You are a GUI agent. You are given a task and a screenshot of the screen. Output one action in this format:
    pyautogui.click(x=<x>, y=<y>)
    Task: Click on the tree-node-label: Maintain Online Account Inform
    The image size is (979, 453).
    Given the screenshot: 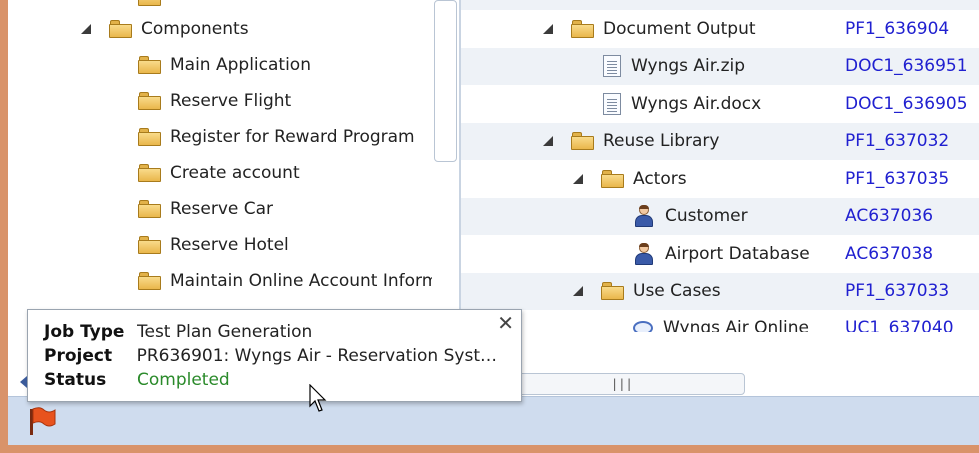 What is the action you would take?
    pyautogui.click(x=301, y=281)
    